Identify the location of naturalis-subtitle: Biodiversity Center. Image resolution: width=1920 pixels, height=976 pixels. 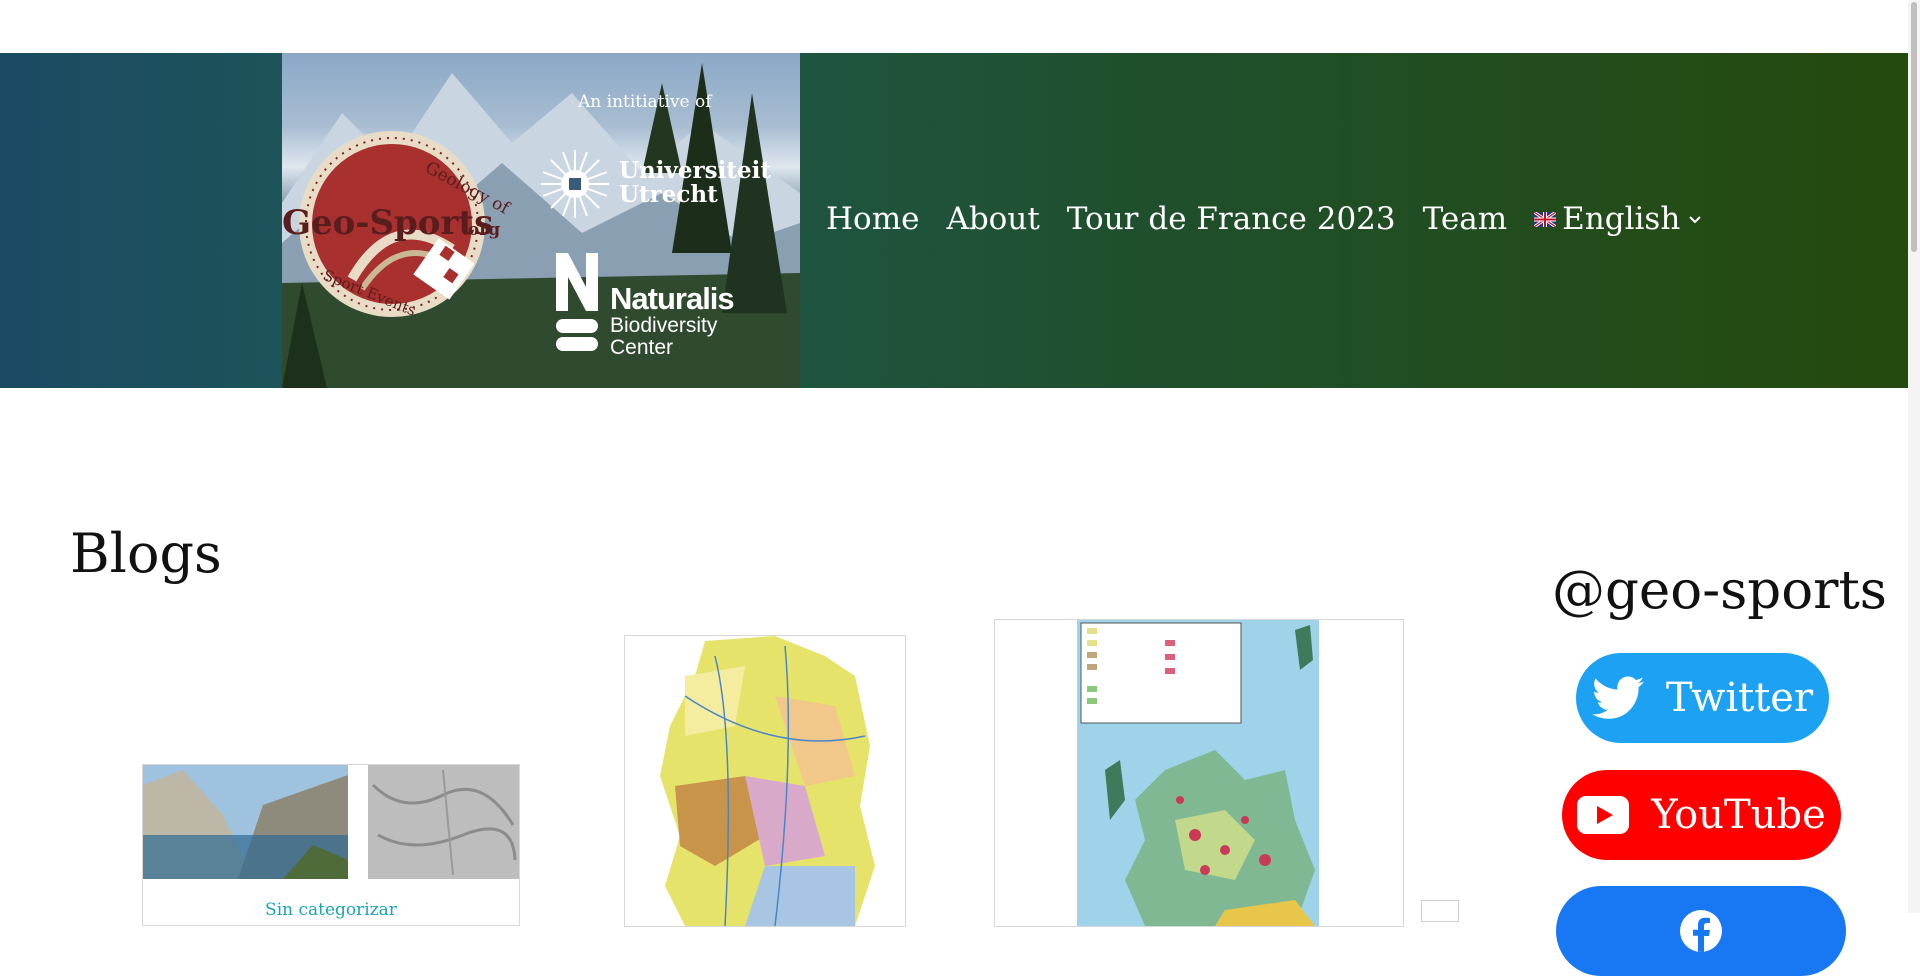
(663, 337).